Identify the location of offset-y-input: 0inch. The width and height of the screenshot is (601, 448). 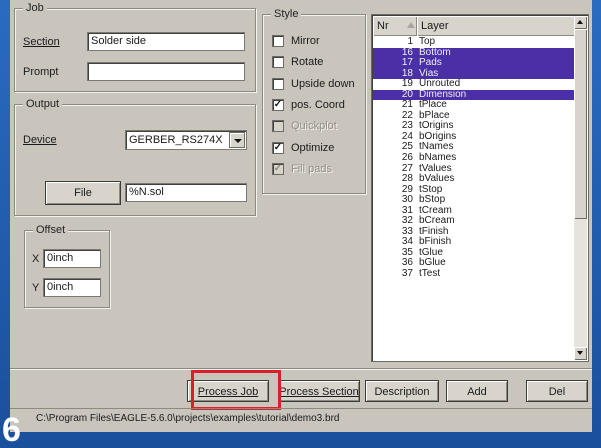
(72, 287).